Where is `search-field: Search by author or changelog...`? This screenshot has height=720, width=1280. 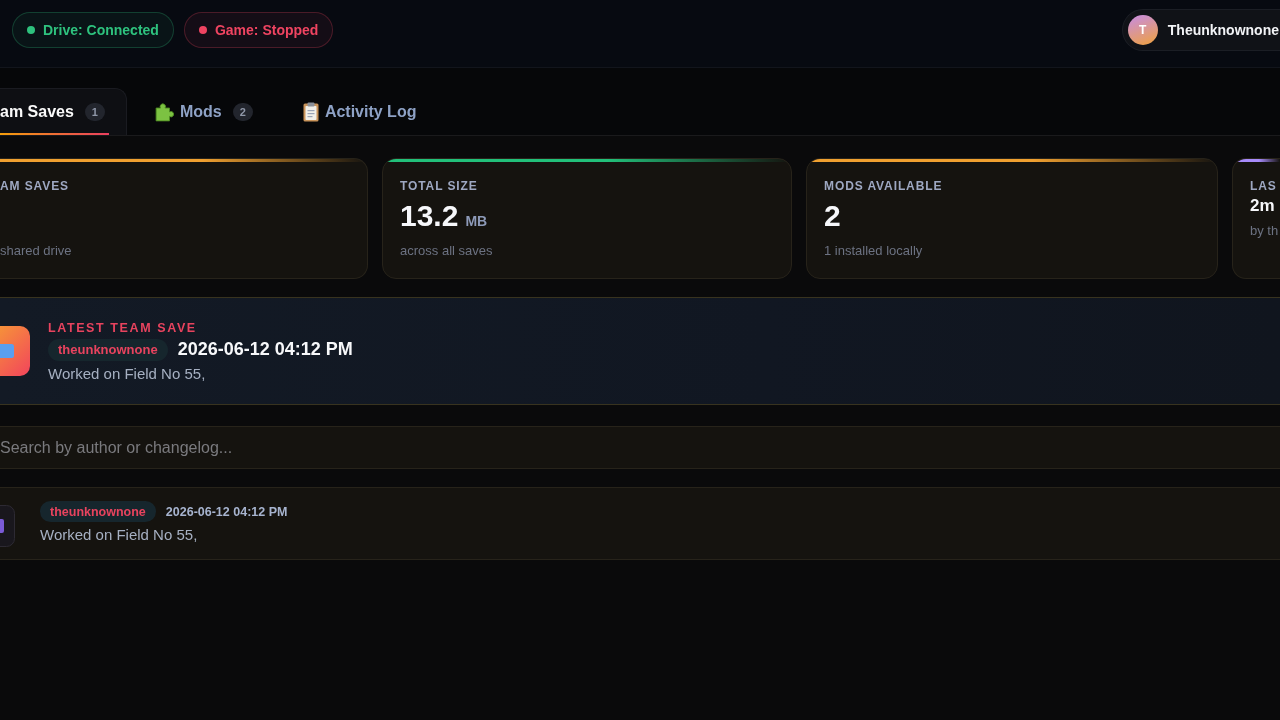
search-field: Search by author or changelog... is located at coordinates (640, 447).